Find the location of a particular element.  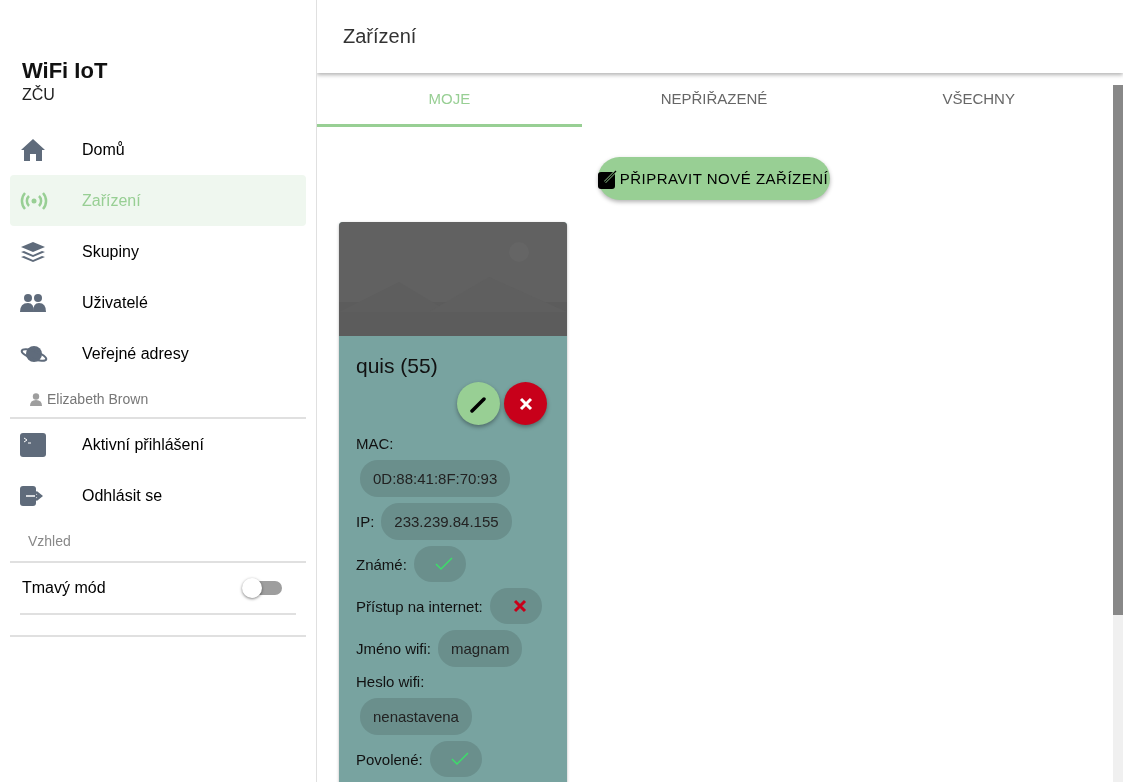

close-icon is located at coordinates (525, 403).